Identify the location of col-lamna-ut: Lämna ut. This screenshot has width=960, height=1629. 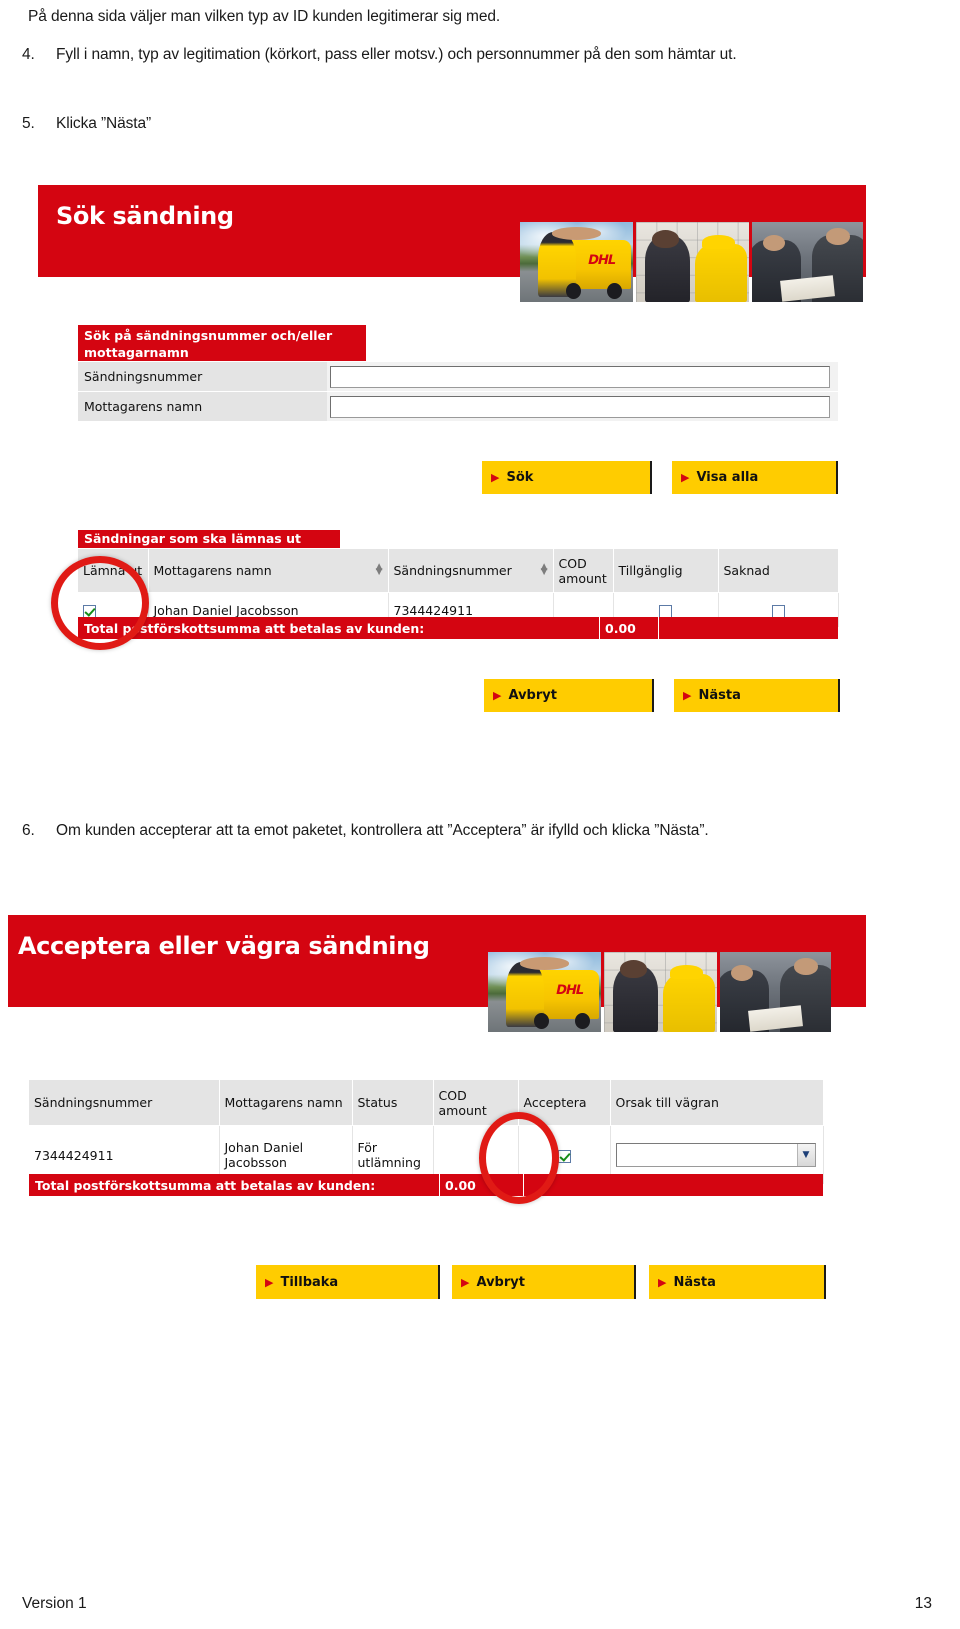
(113, 571).